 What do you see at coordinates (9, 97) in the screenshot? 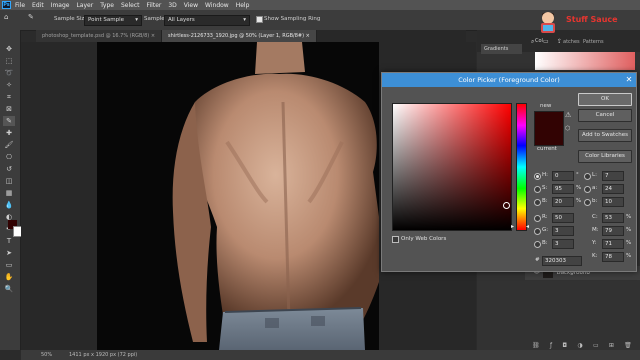
I see `crop-tool-icon: ⌗` at bounding box center [9, 97].